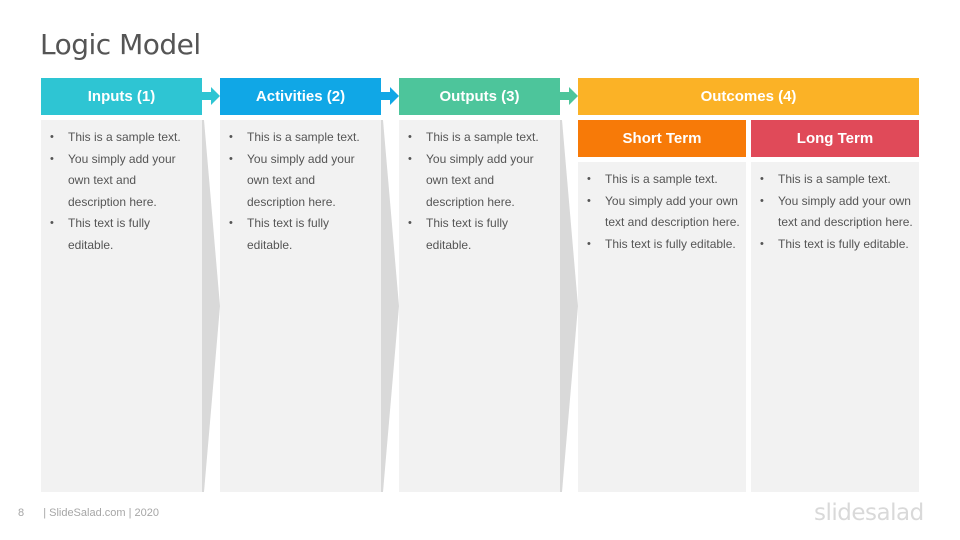  What do you see at coordinates (869, 513) in the screenshot?
I see `brand-logo: slidesalad` at bounding box center [869, 513].